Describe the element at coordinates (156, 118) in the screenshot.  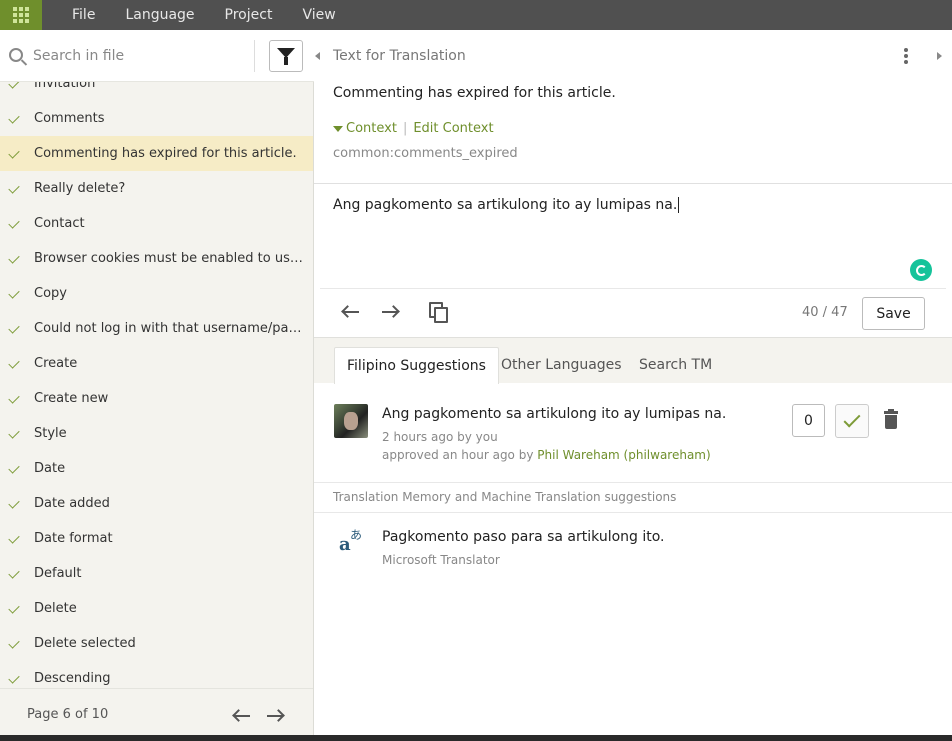
I see `list-item: Comments` at that location.